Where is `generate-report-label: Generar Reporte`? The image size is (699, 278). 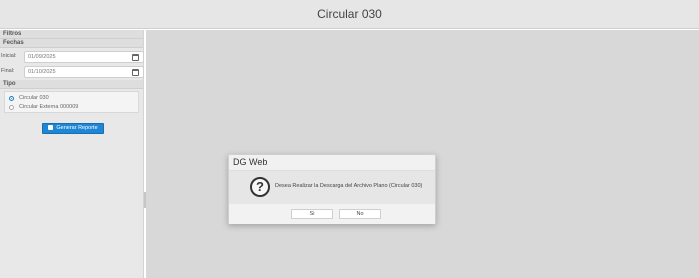
generate-report-label: Generar Reporte is located at coordinates (77, 128).